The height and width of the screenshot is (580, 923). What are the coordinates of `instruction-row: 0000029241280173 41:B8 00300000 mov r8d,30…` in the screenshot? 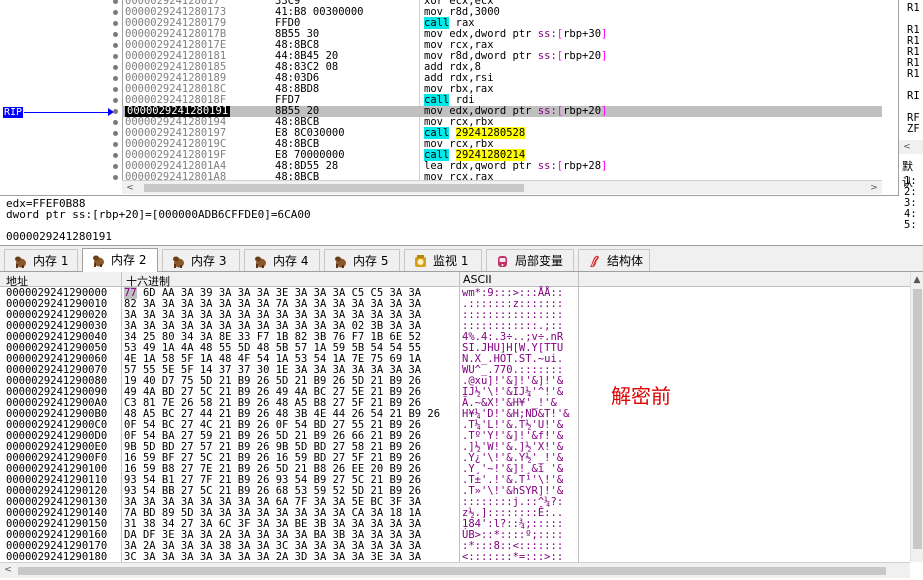 It's located at (497, 12).